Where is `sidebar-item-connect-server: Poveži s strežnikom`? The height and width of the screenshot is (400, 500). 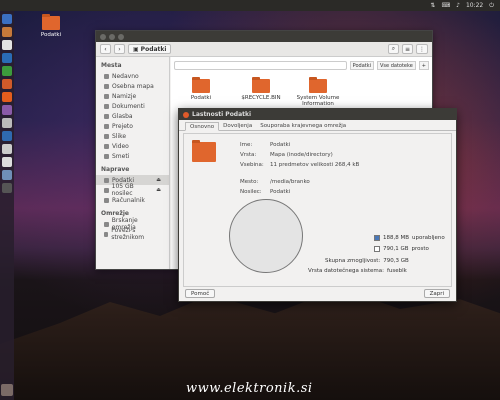
sidebar-item-connect-server: Poveži s strežnikom is located at coordinates (132, 234).